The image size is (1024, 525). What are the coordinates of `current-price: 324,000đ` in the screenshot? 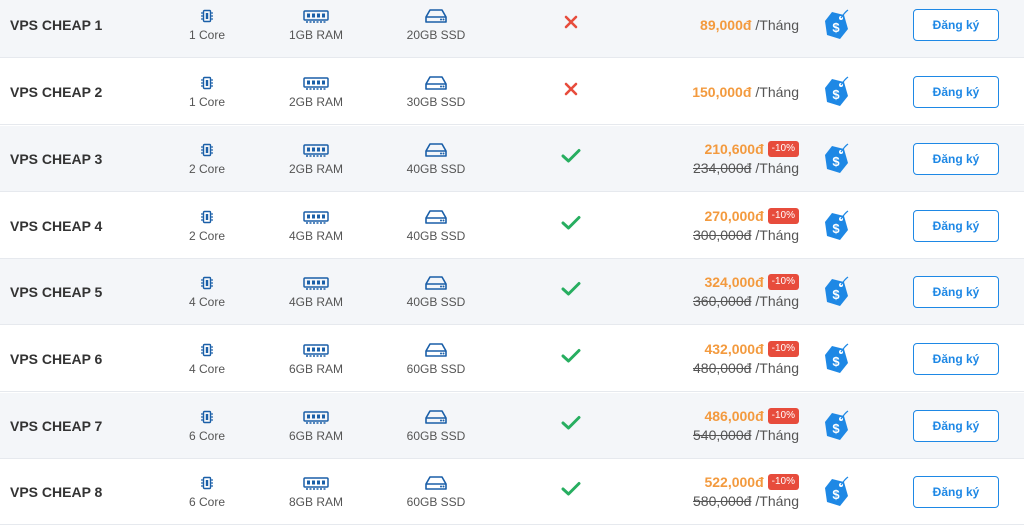 It's located at (734, 282).